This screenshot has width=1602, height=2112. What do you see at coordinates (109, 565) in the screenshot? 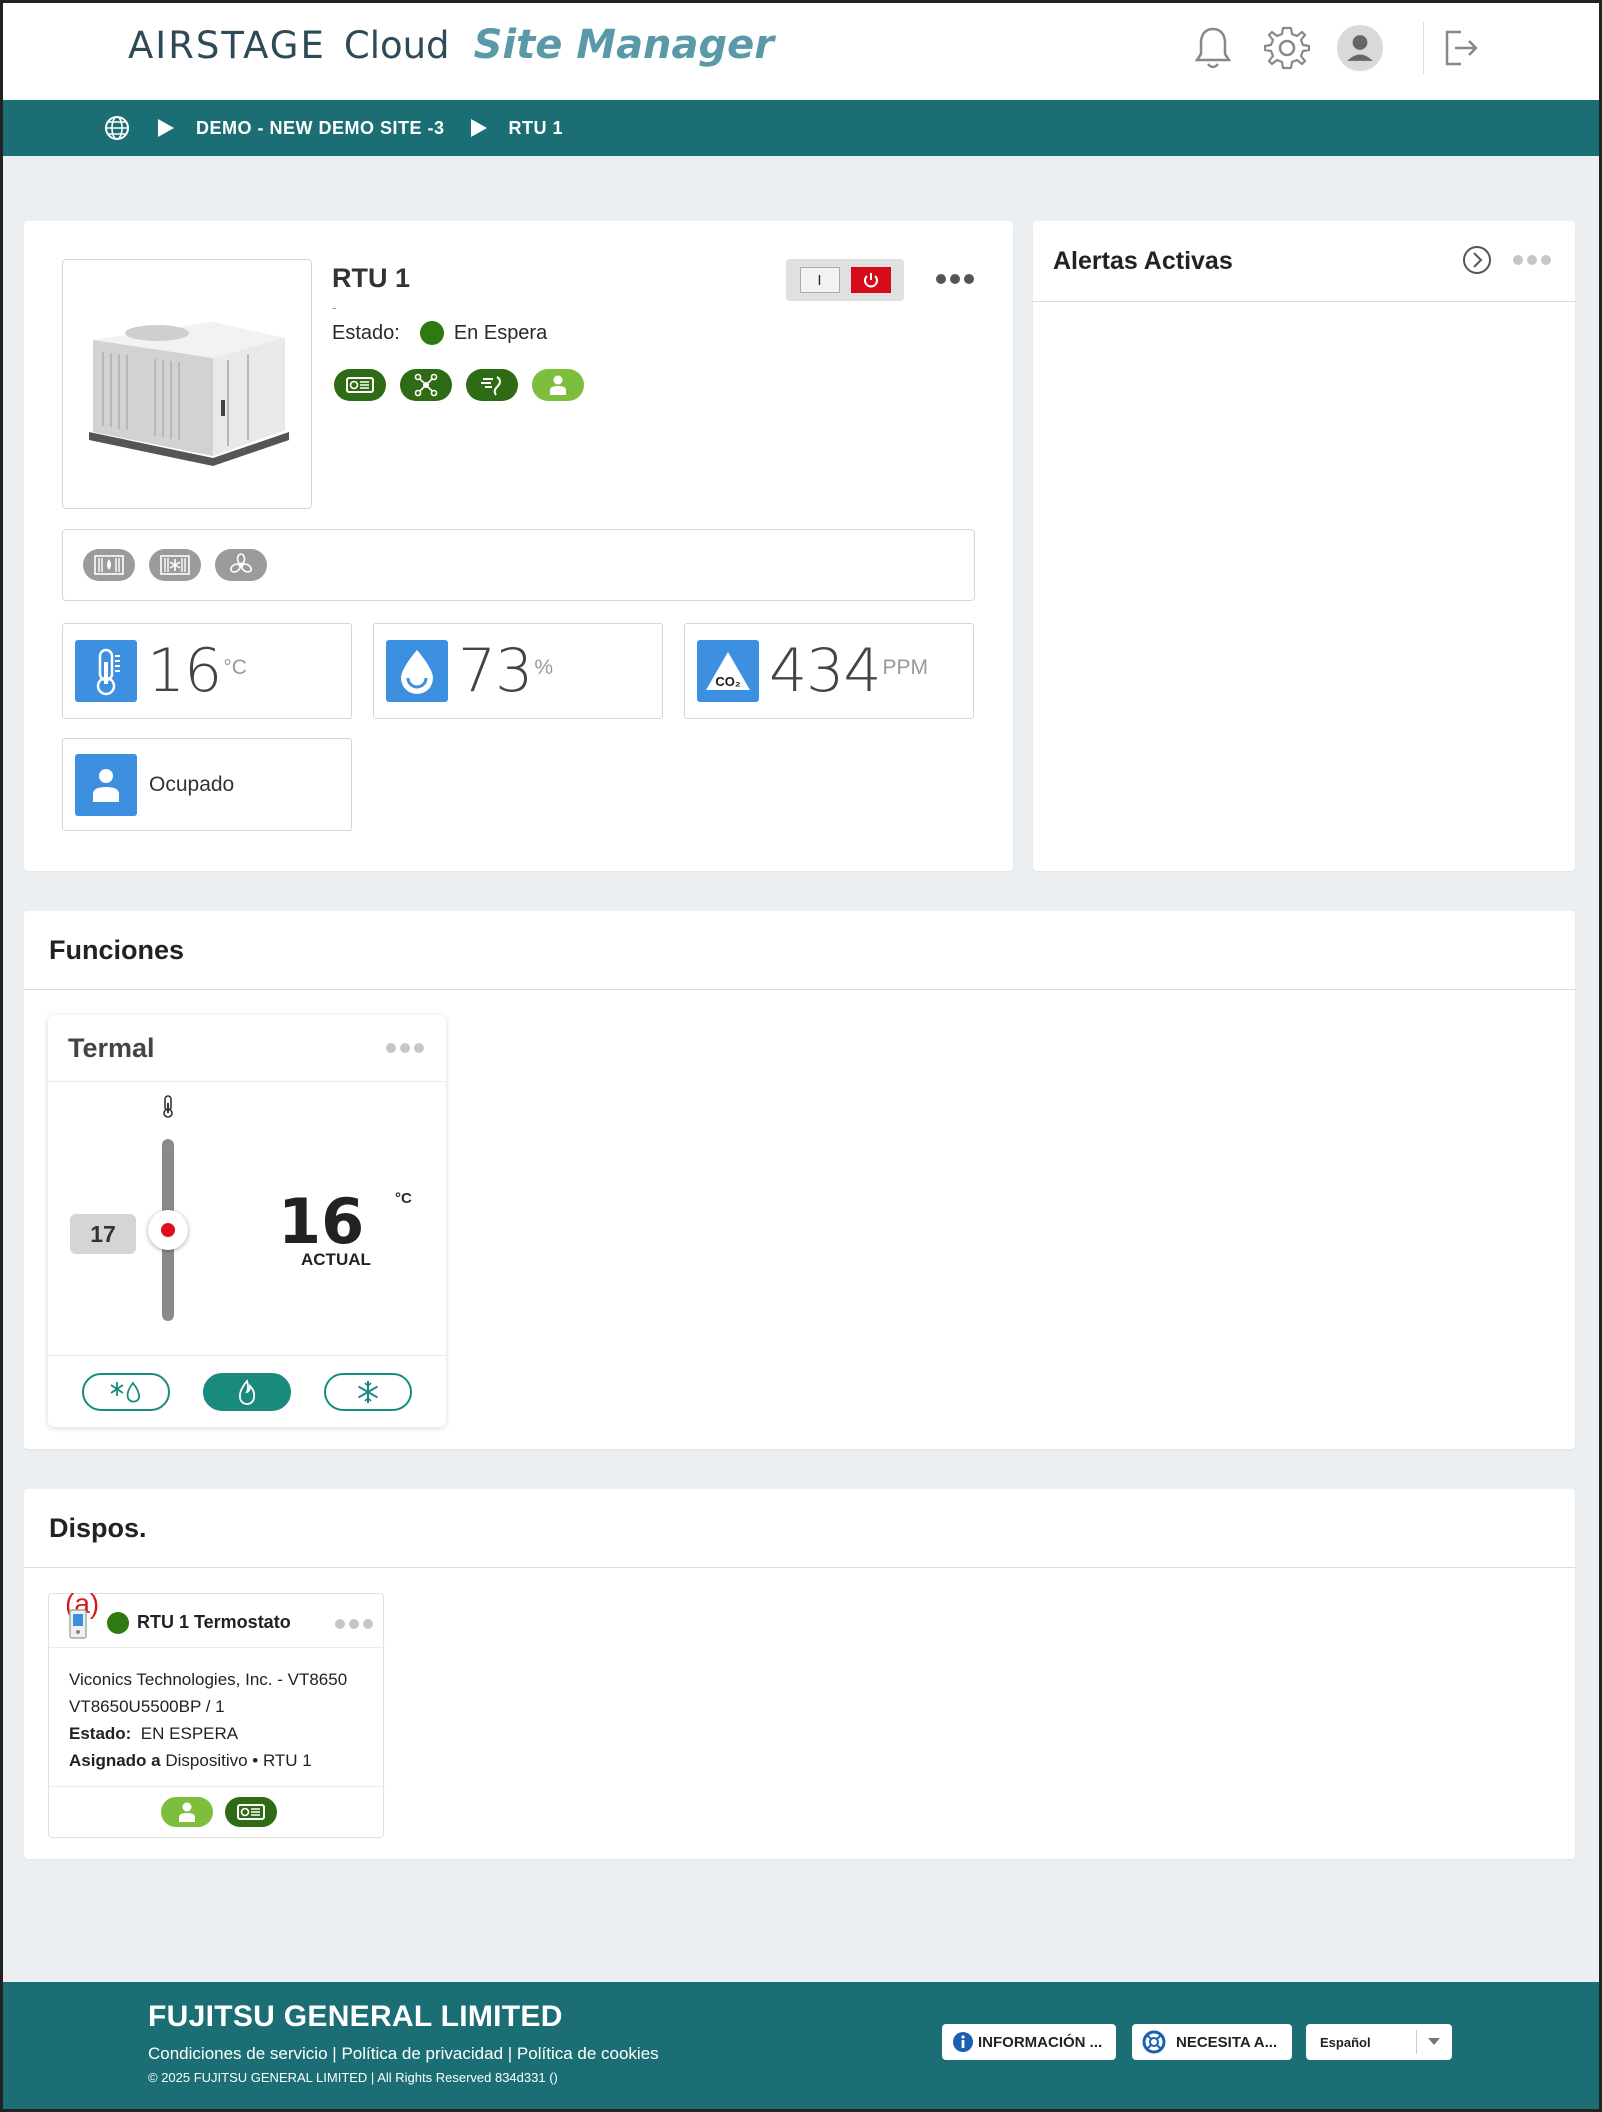
I see `dehumidify-mode-icon` at bounding box center [109, 565].